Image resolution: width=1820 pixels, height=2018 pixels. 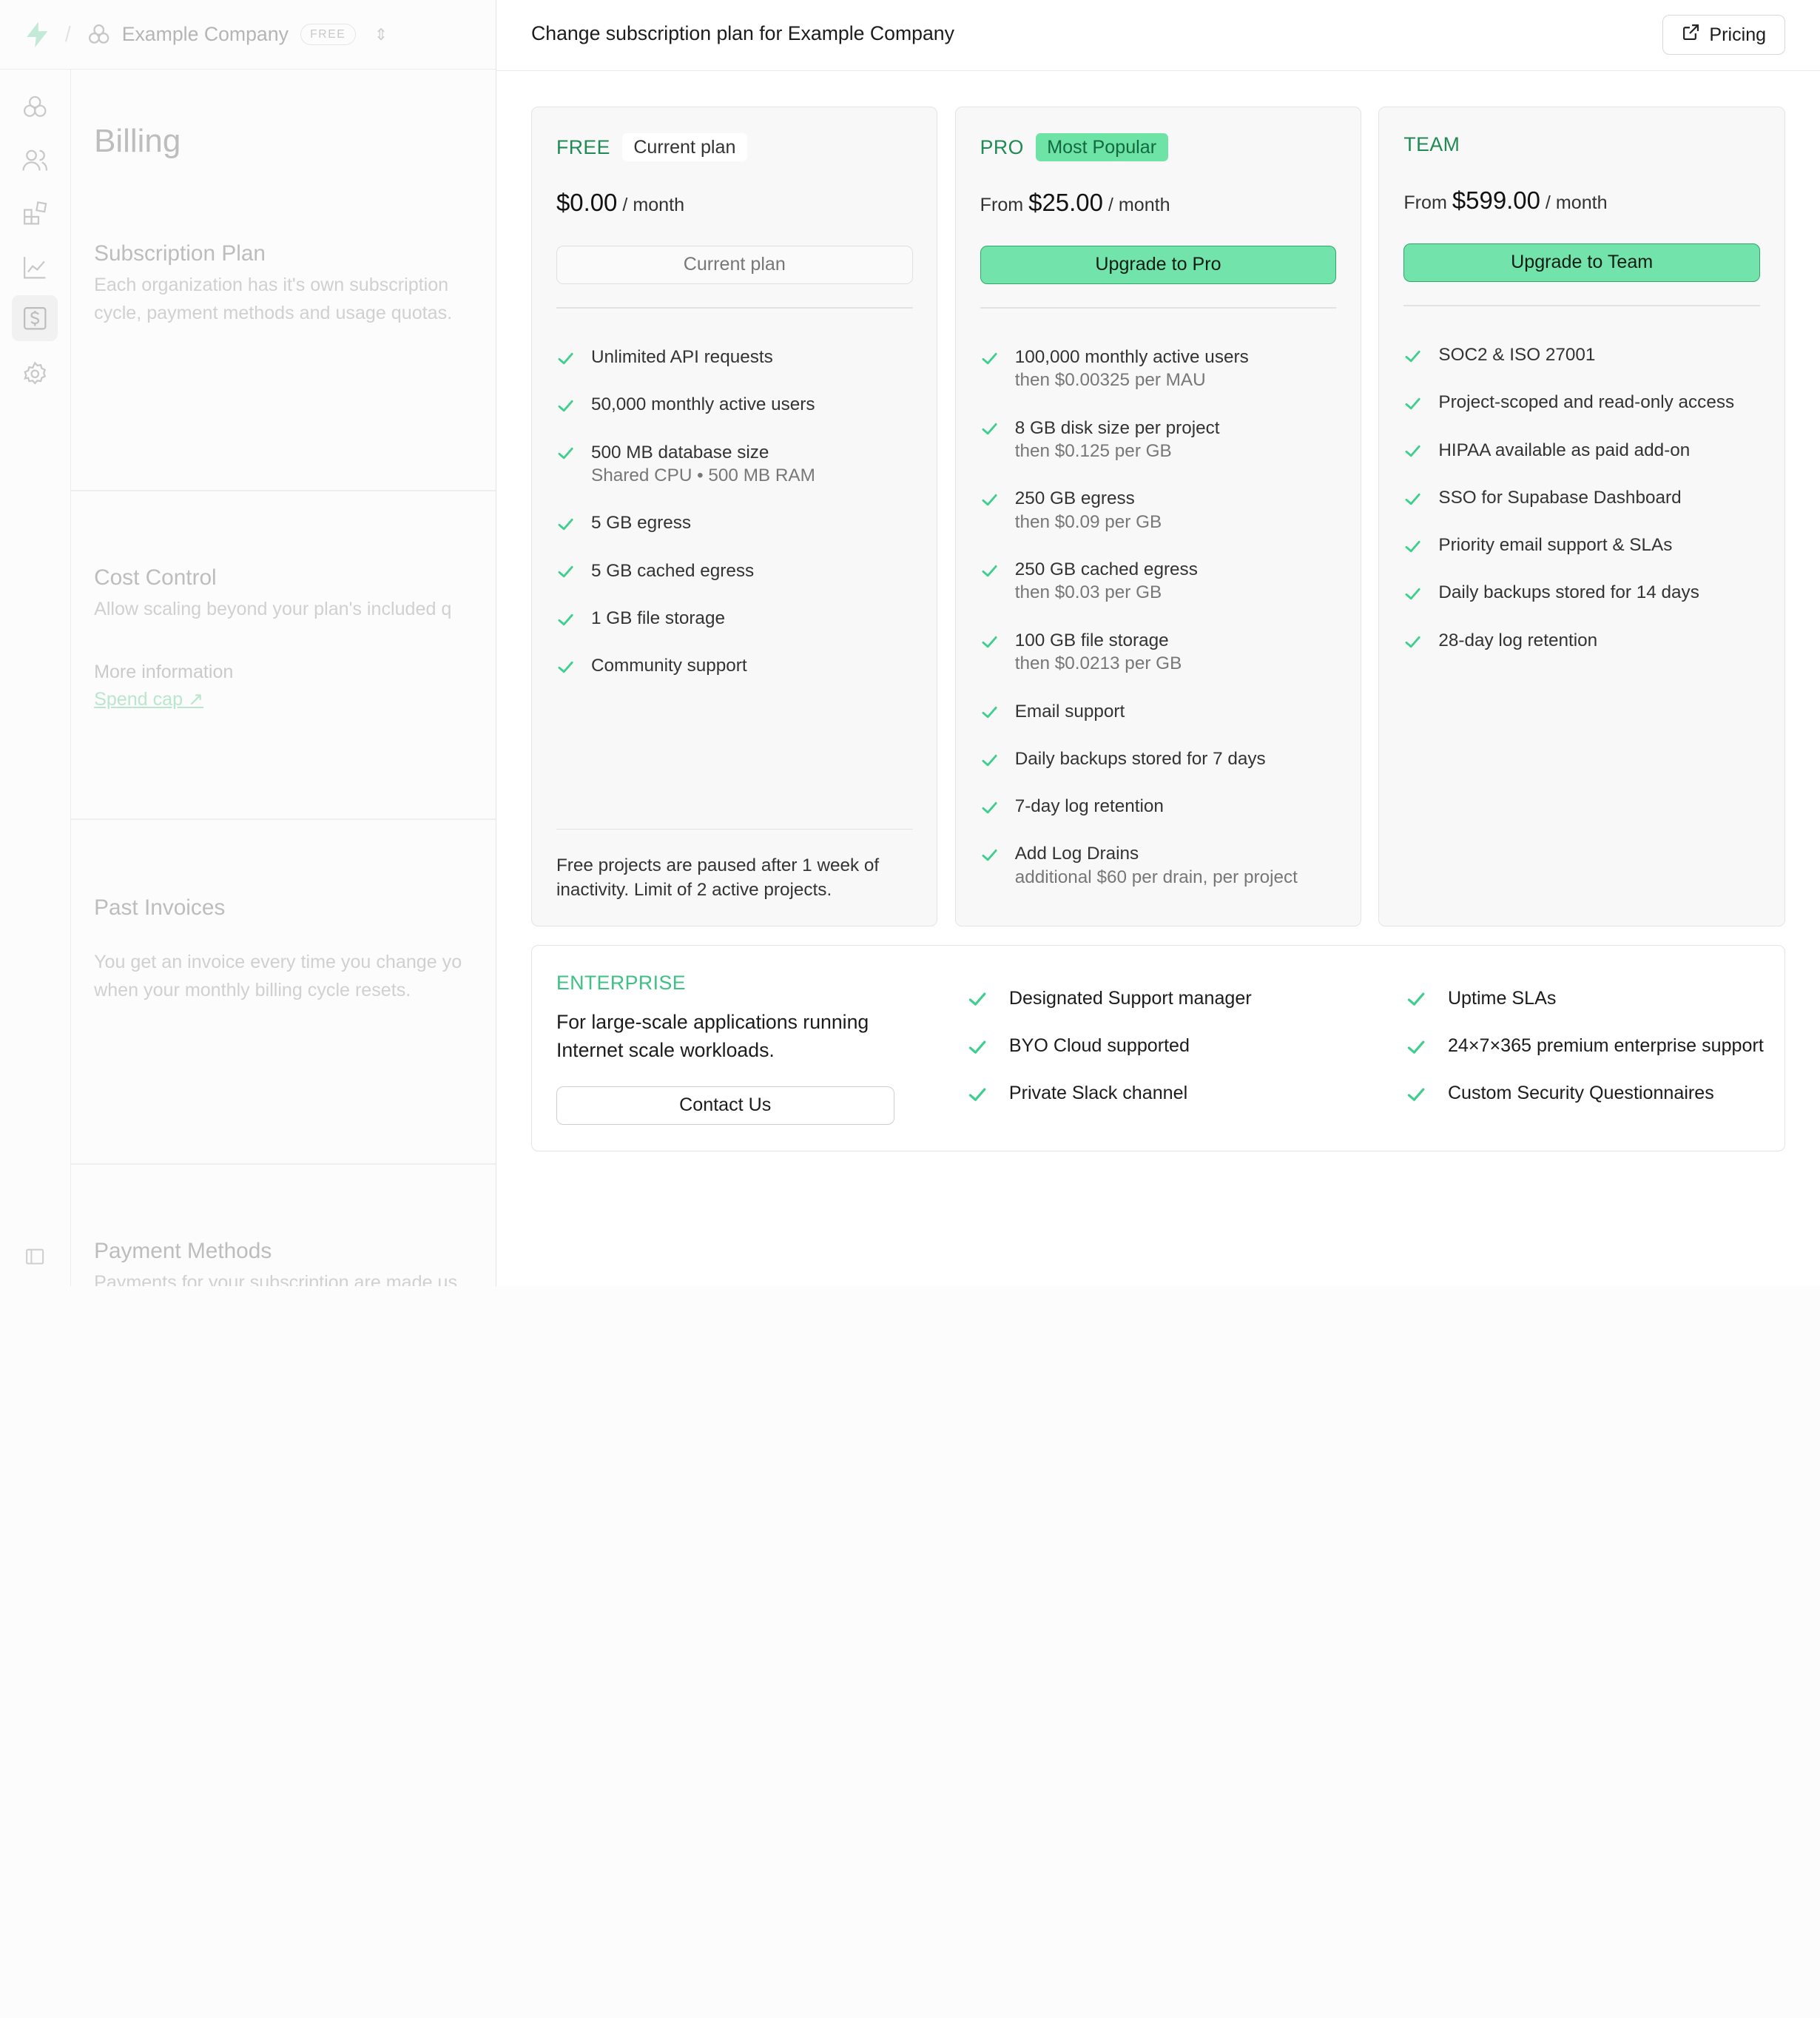 What do you see at coordinates (37, 35) in the screenshot?
I see `supabase-logo-icon` at bounding box center [37, 35].